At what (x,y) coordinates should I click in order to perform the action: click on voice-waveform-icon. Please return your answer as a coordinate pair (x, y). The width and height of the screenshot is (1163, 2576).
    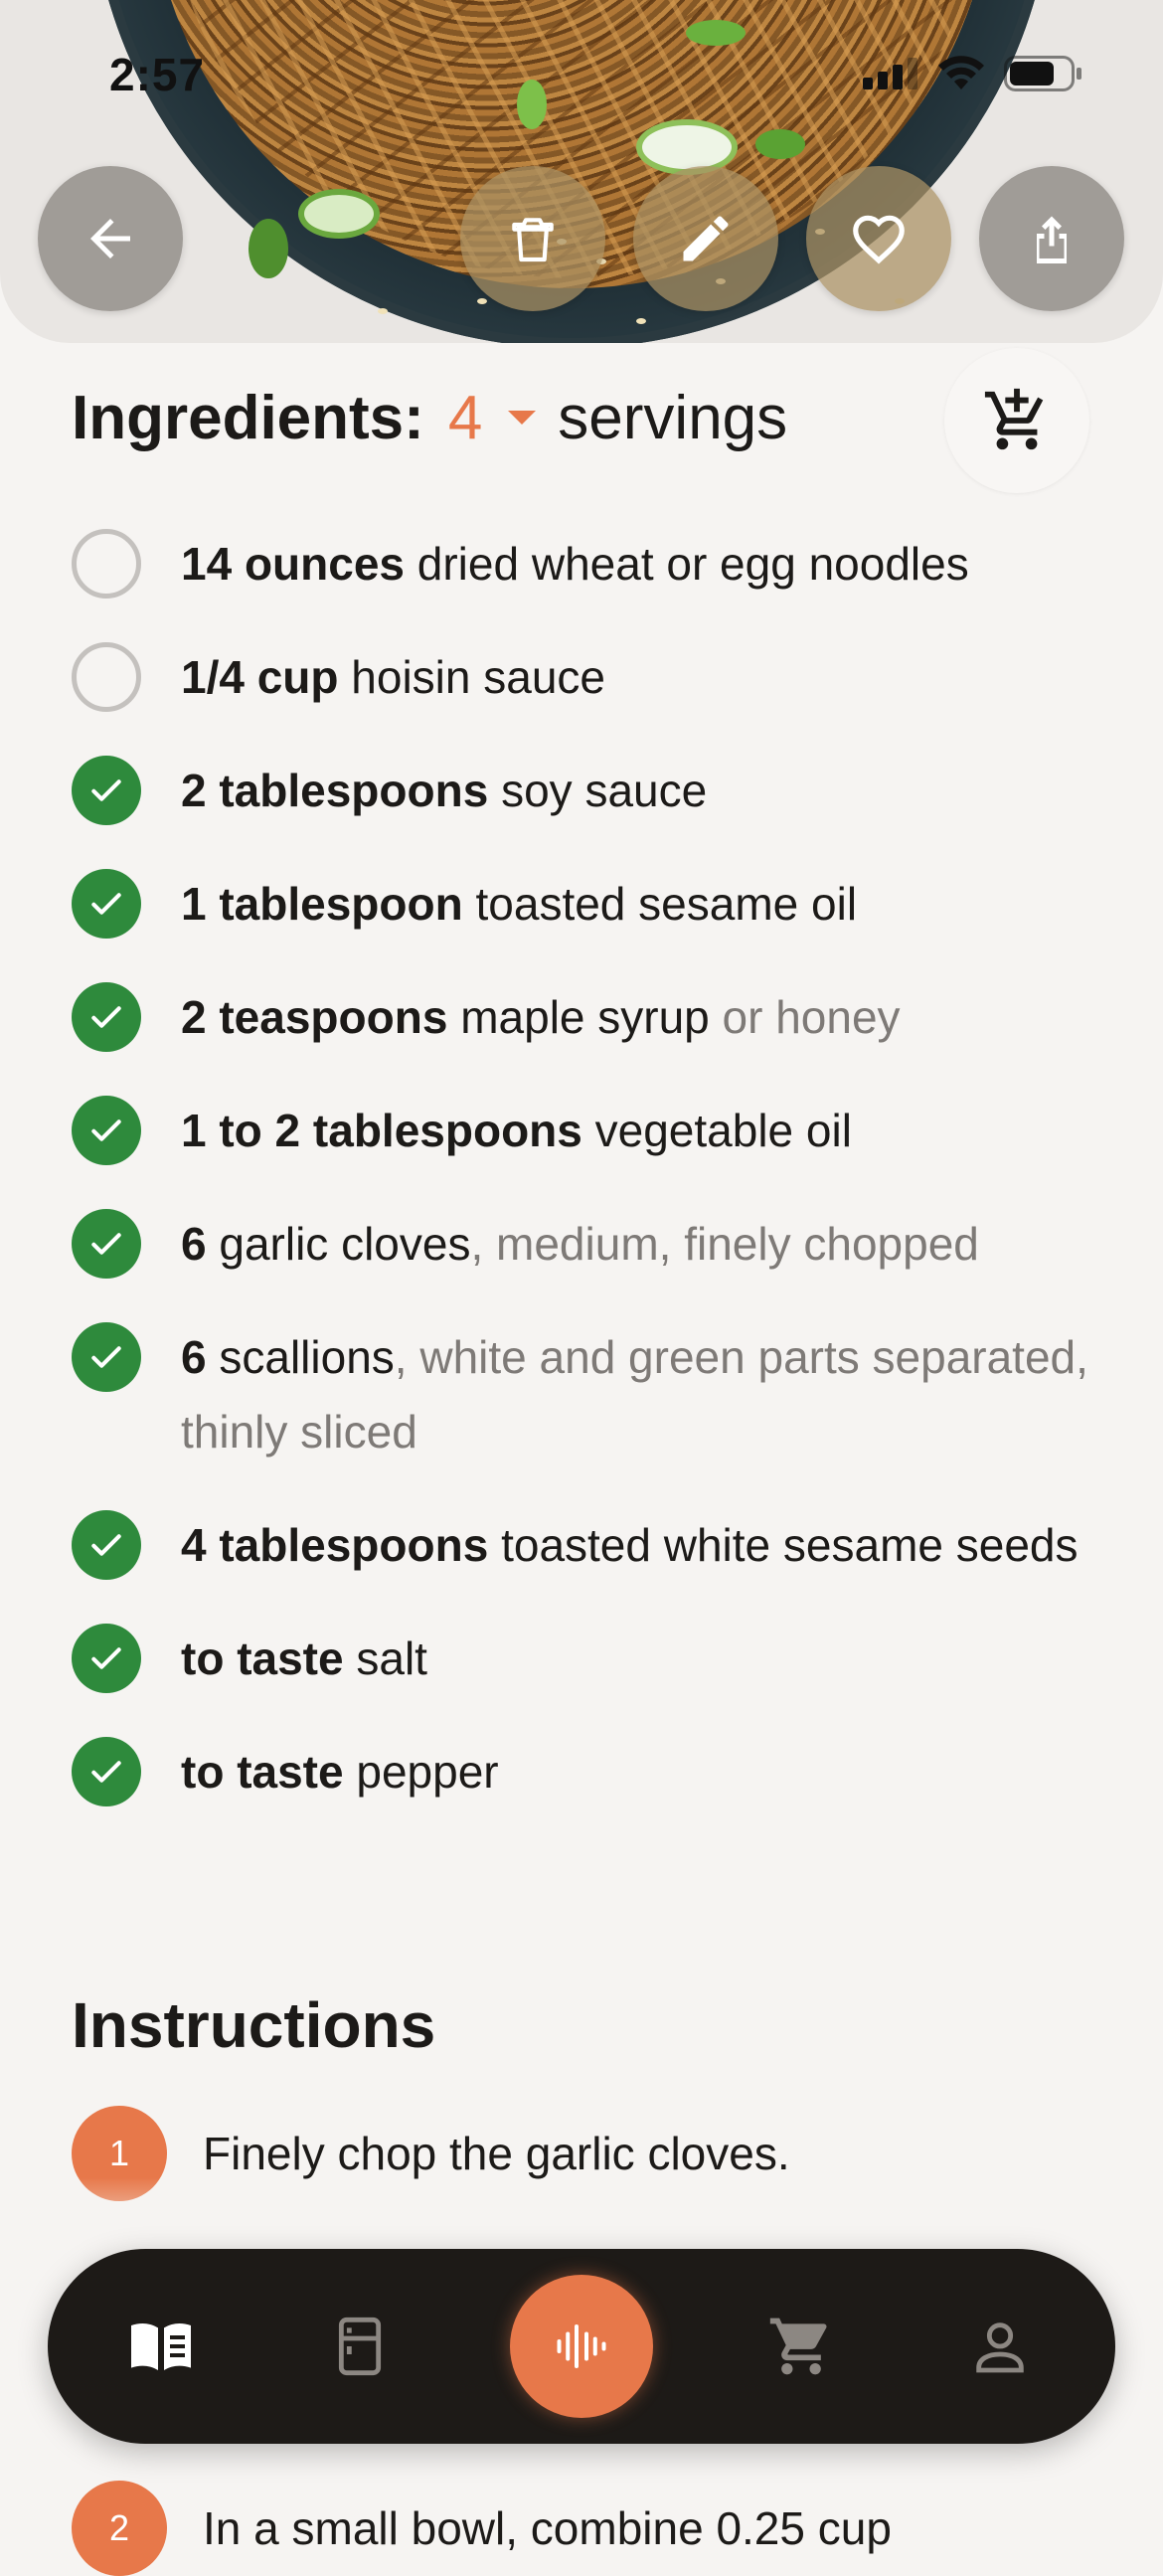
    Looking at the image, I should click on (581, 2346).